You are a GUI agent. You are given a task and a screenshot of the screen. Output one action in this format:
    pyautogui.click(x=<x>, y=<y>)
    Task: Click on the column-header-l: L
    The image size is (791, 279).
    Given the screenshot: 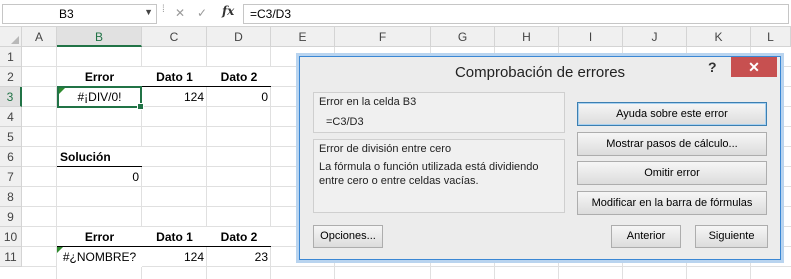 What is the action you would take?
    pyautogui.click(x=771, y=37)
    